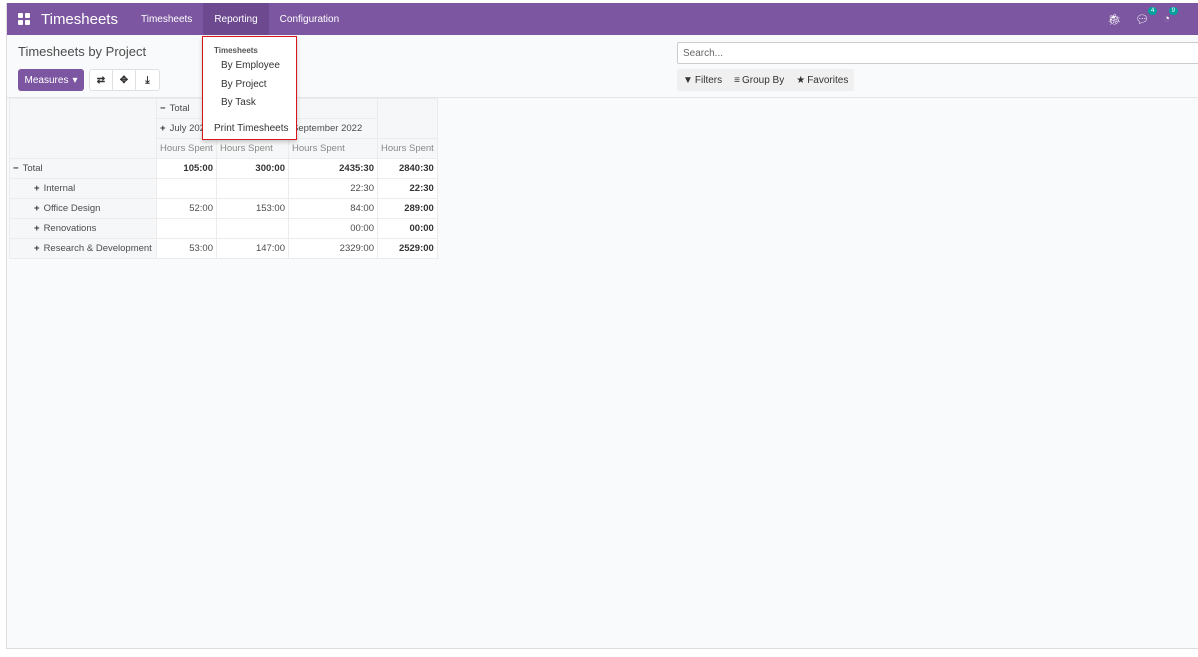 The height and width of the screenshot is (657, 1198). I want to click on col-header-grand, so click(407, 118).